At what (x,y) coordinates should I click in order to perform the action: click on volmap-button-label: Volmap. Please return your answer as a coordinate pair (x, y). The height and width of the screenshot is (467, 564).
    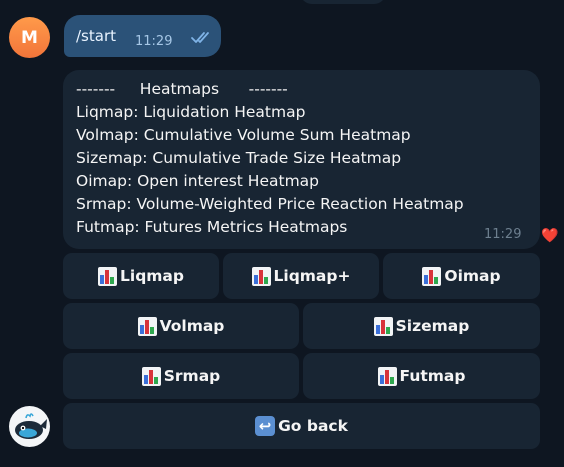
    Looking at the image, I should click on (192, 326).